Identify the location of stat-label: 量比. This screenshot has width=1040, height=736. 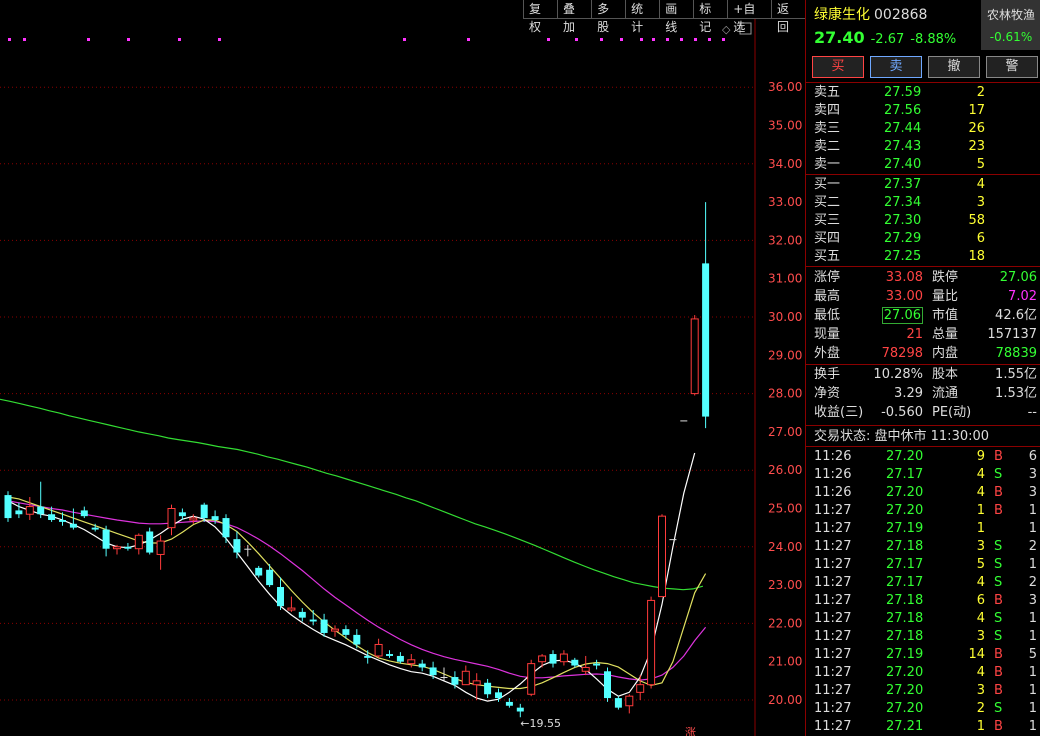
(945, 296).